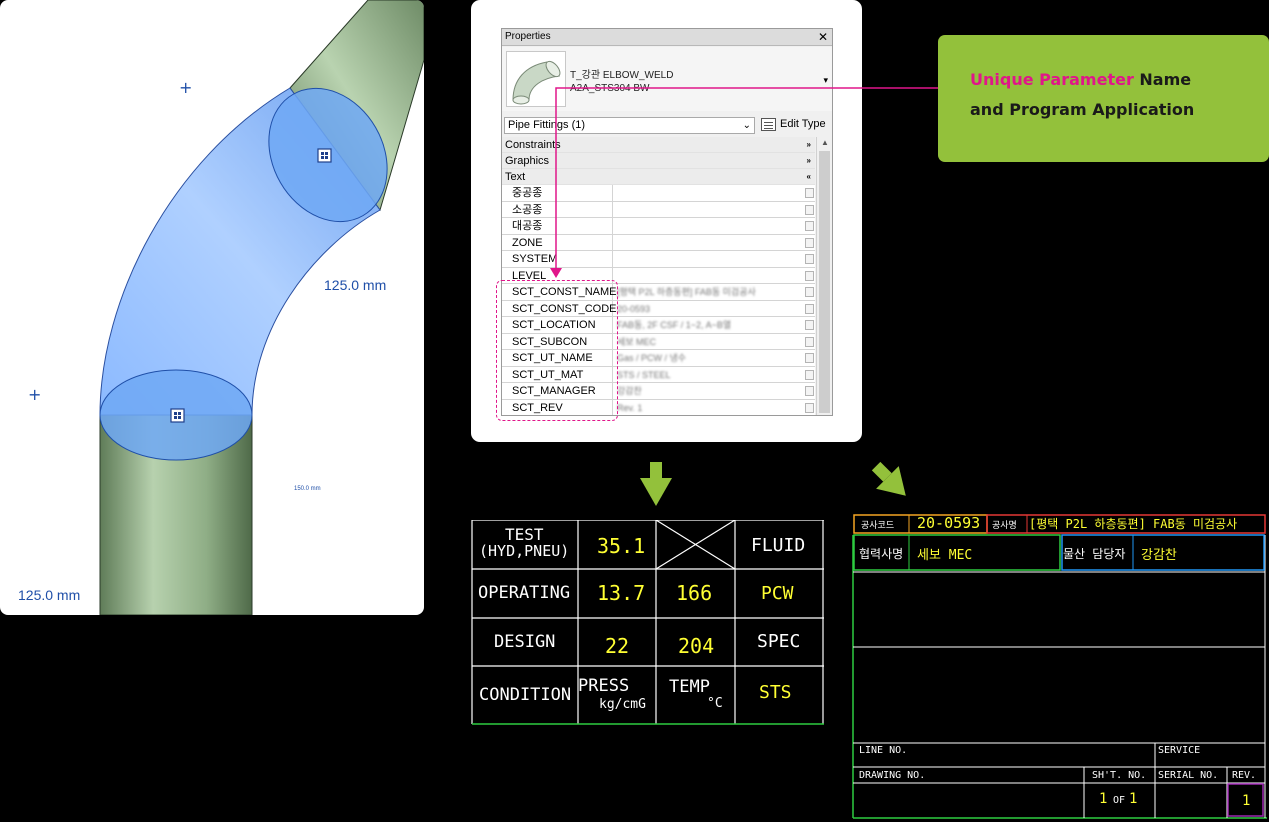  I want to click on code-value: 20-0593, so click(949, 523).